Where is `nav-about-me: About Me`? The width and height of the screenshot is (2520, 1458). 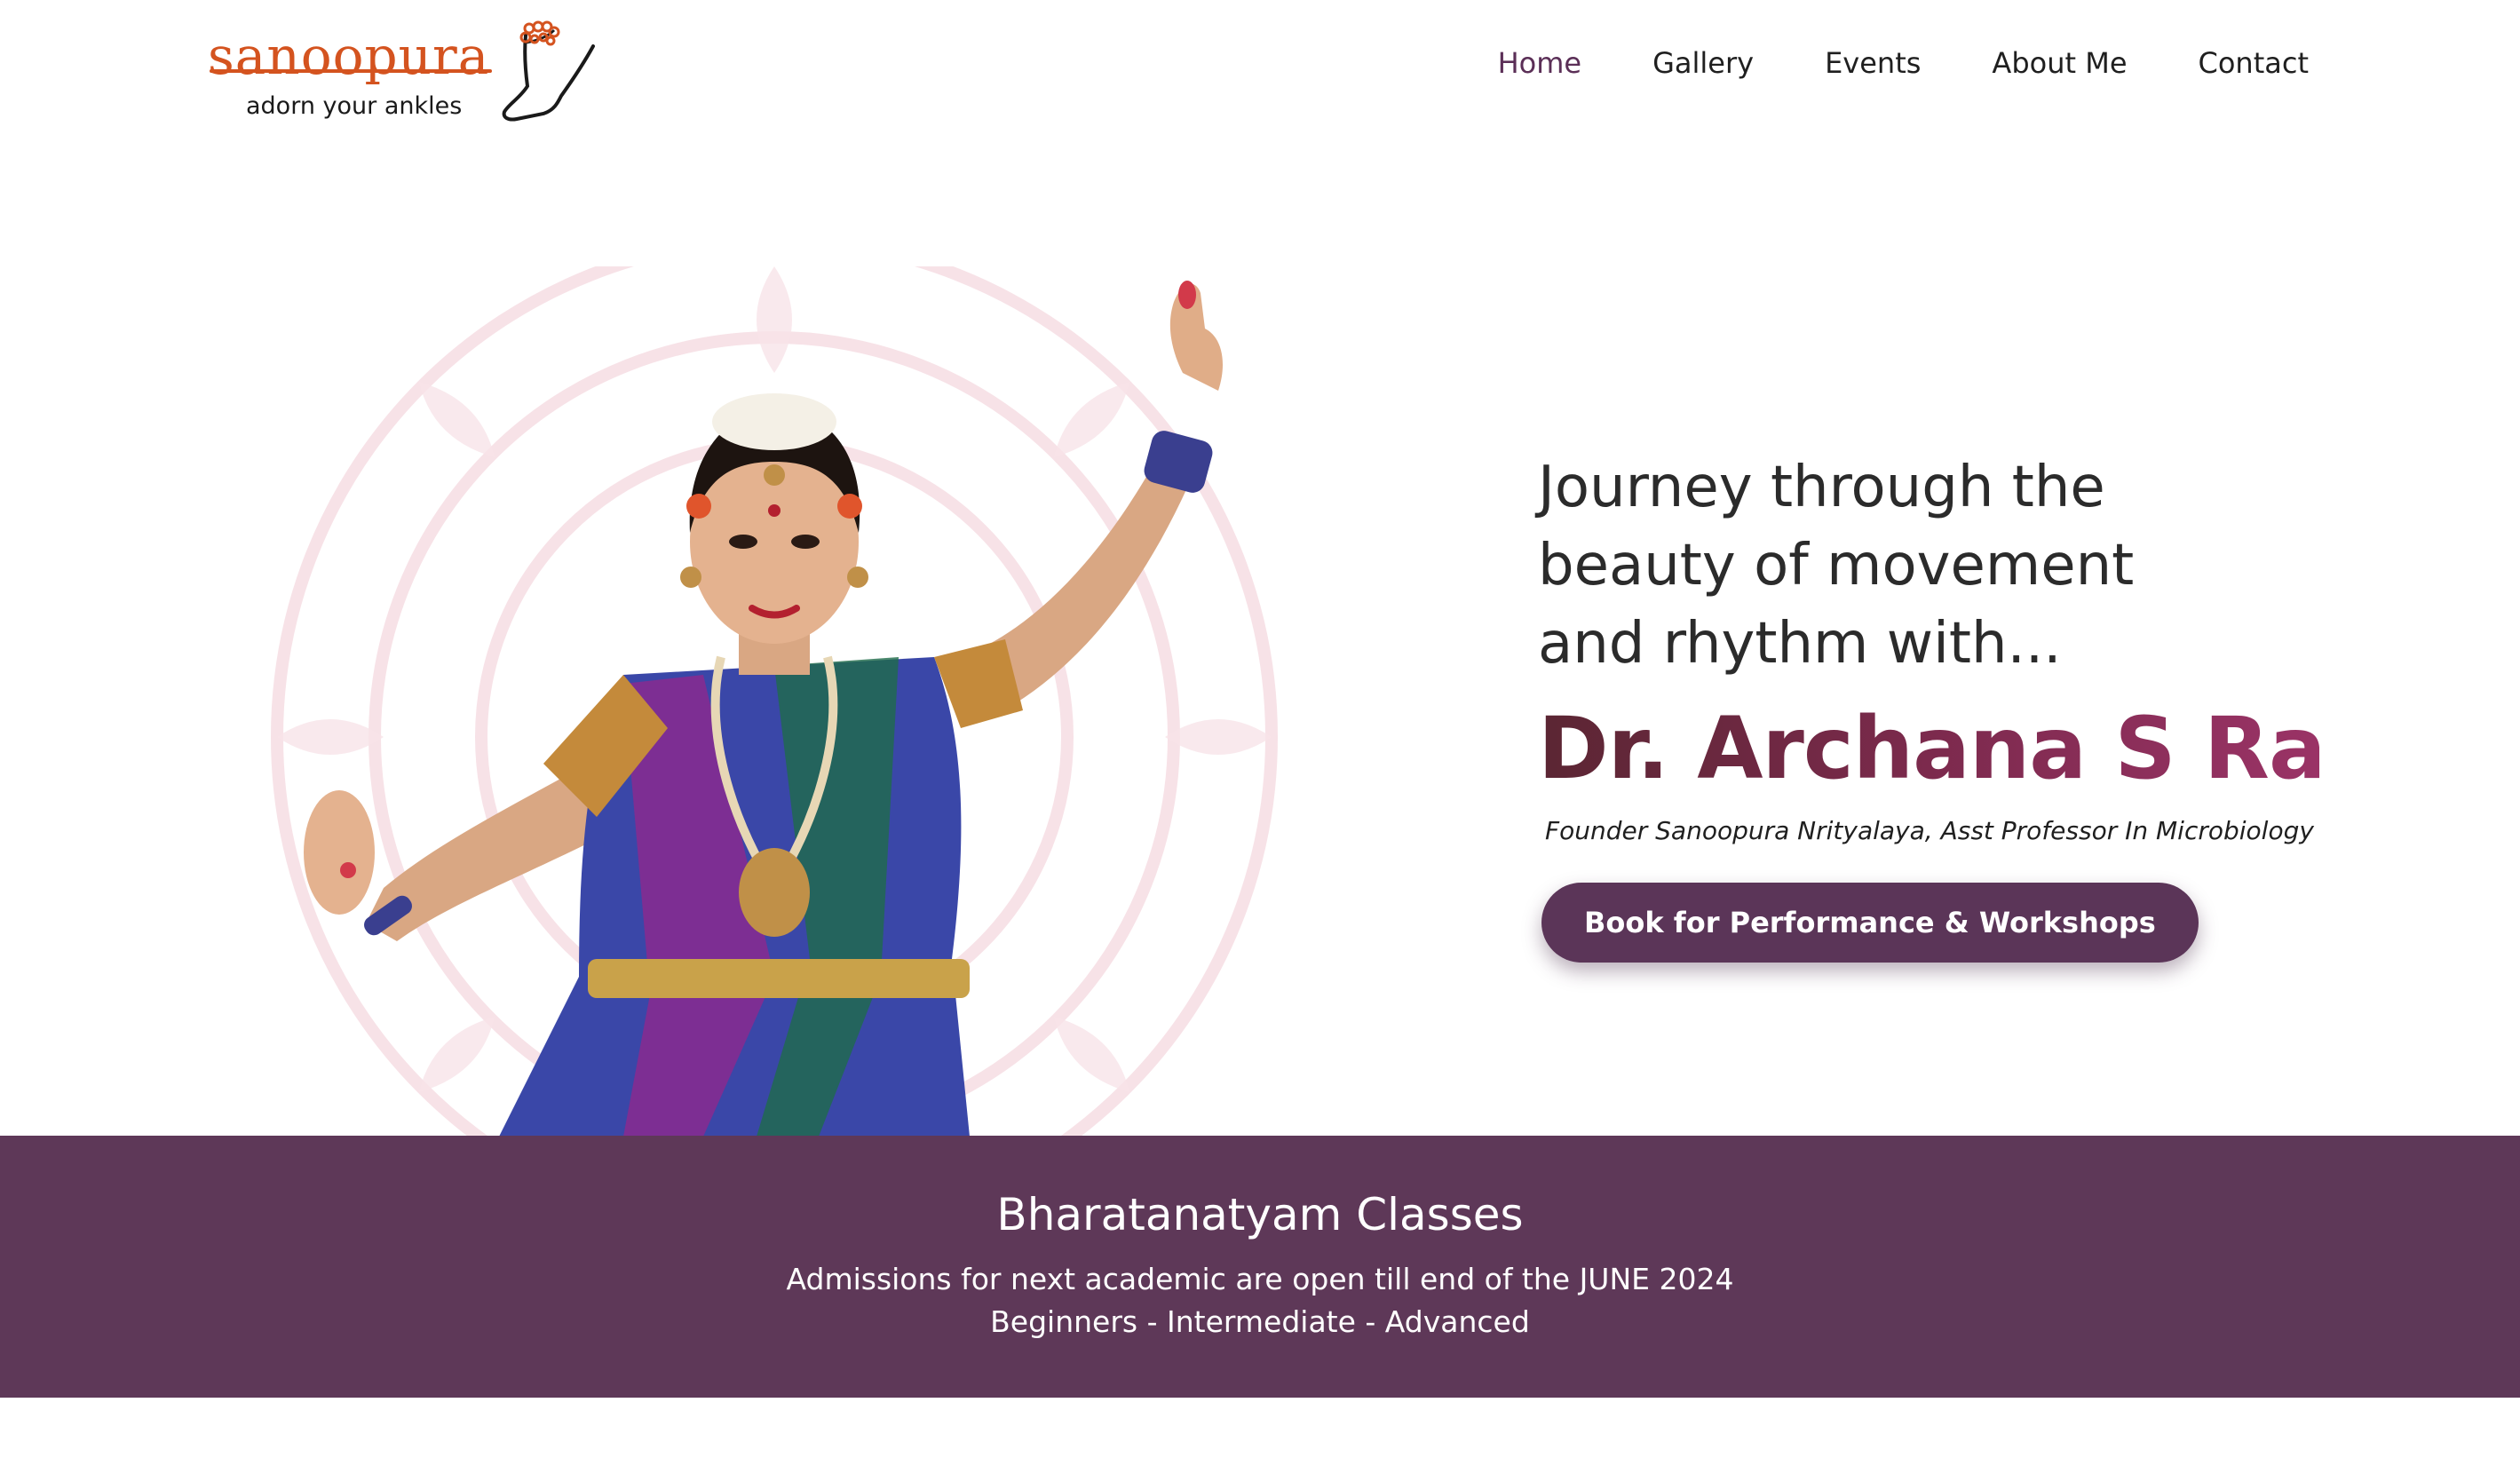 nav-about-me: About Me is located at coordinates (2059, 63).